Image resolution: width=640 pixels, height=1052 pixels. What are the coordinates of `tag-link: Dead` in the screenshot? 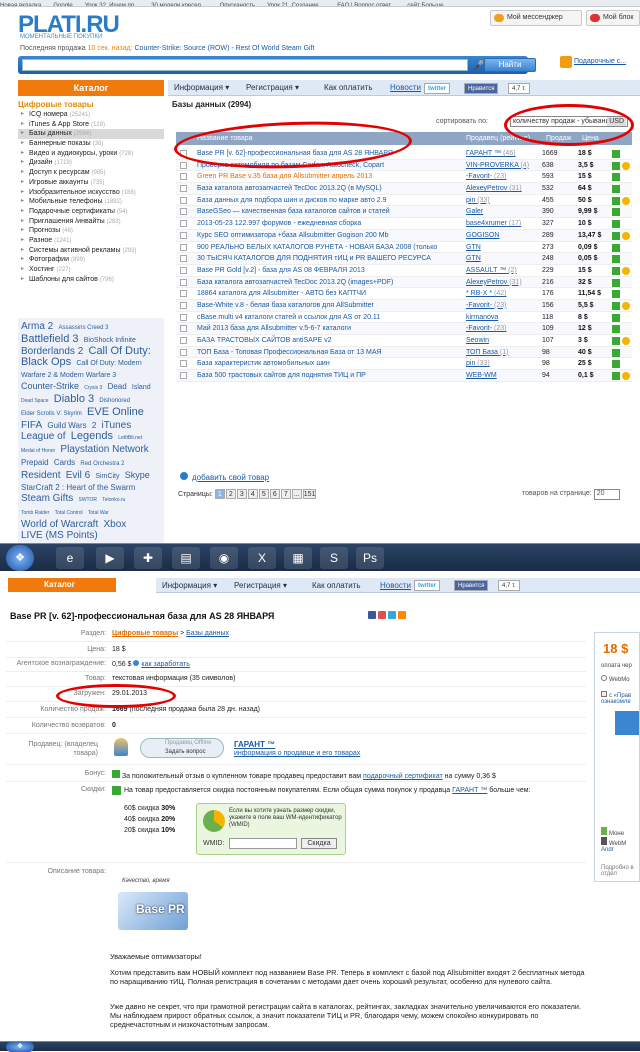 It's located at (117, 386).